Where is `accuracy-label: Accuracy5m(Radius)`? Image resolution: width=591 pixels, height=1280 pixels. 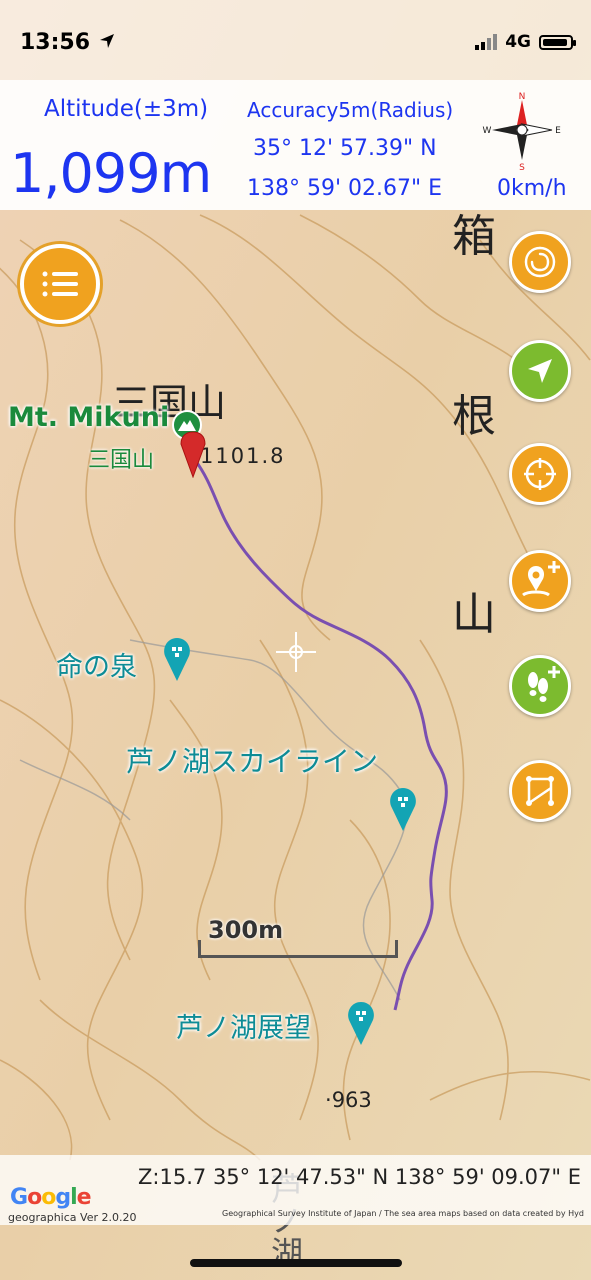
accuracy-label: Accuracy5m(Radius) is located at coordinates (350, 110).